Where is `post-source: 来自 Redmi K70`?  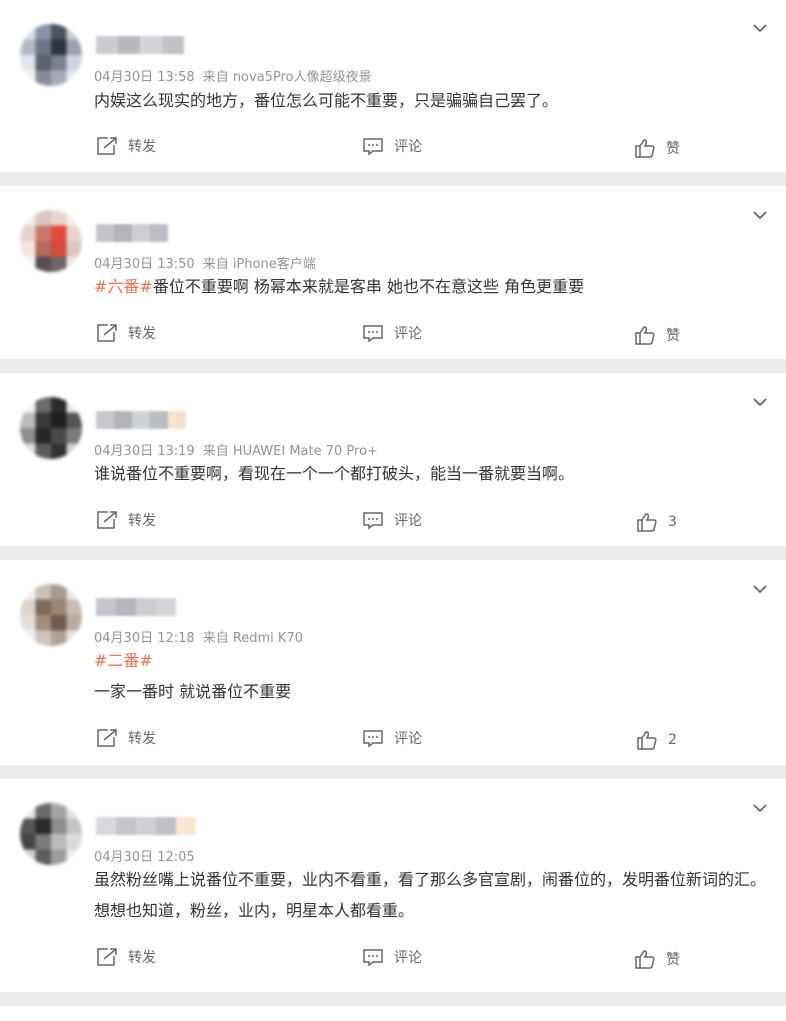 post-source: 来自 Redmi K70 is located at coordinates (253, 638).